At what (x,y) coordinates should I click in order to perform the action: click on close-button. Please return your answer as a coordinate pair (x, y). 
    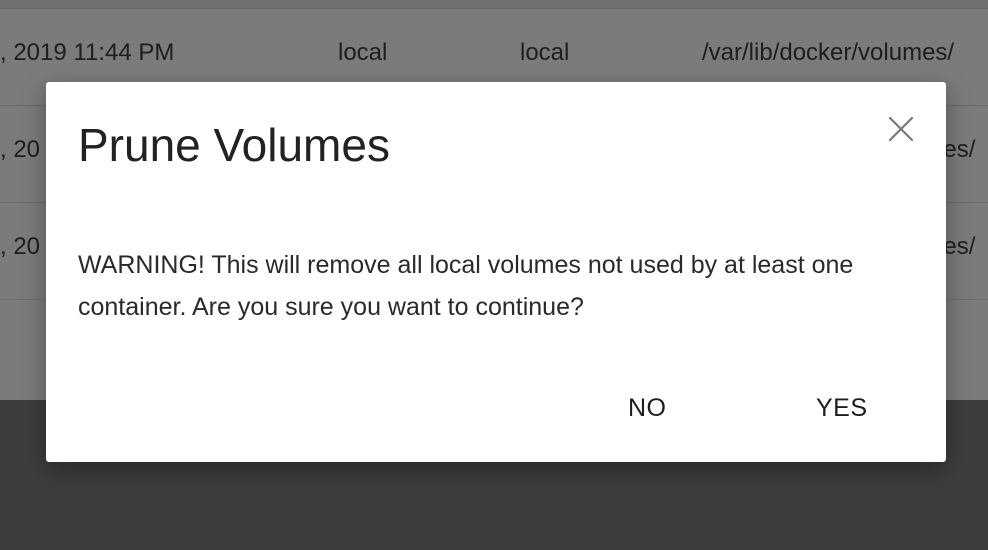
    Looking at the image, I should click on (901, 129).